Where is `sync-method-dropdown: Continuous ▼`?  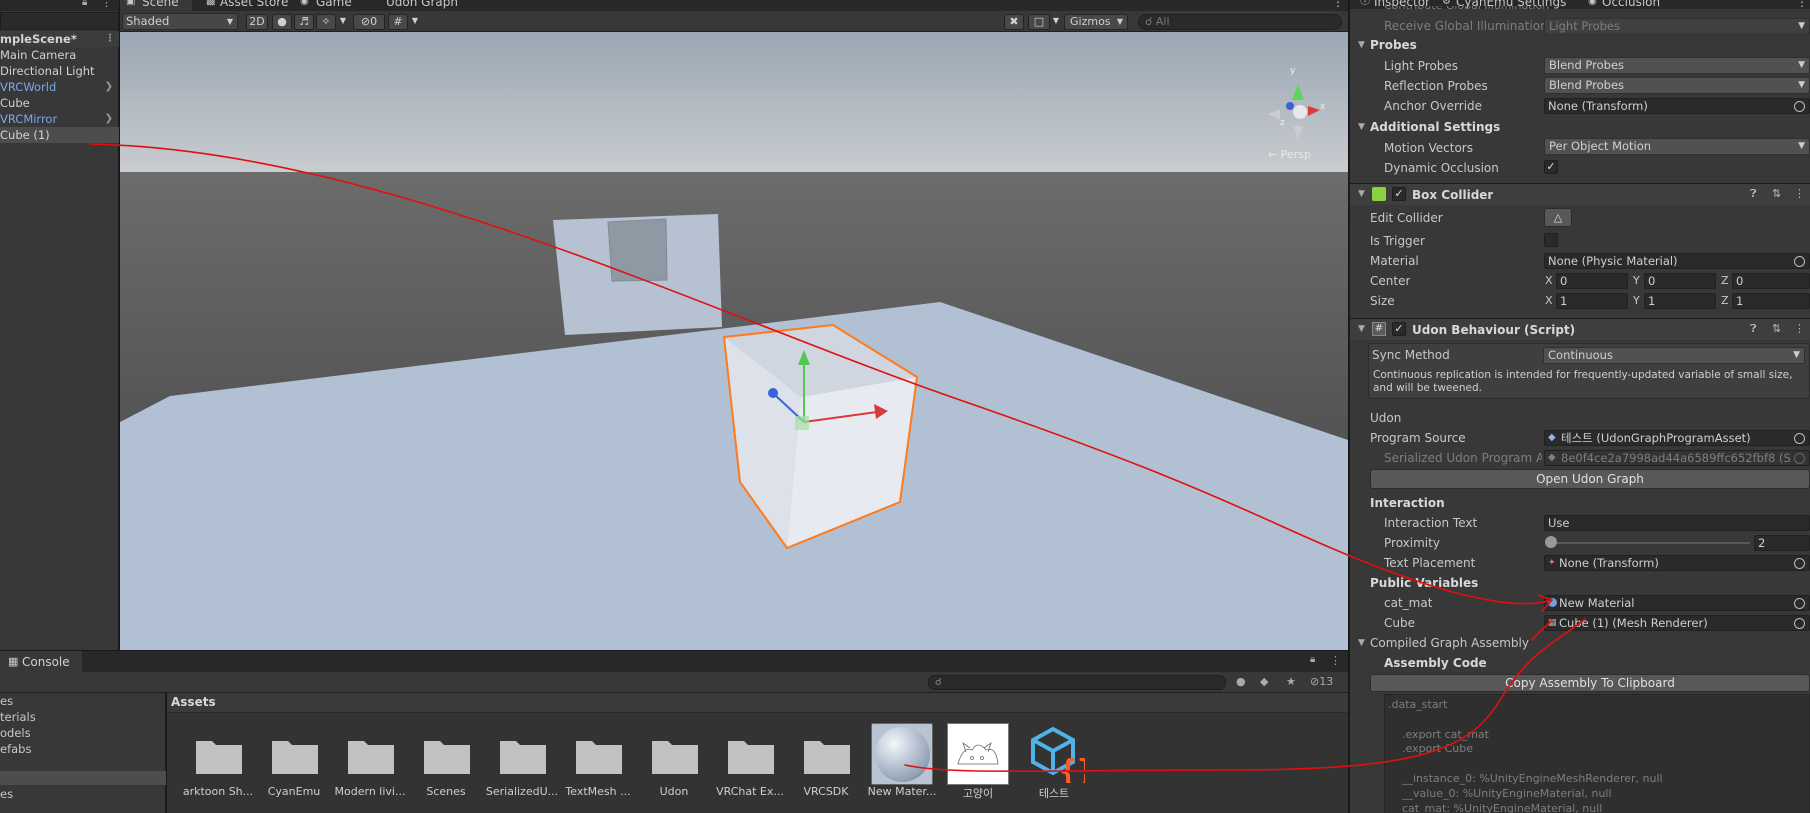 sync-method-dropdown: Continuous ▼ is located at coordinates (1674, 355).